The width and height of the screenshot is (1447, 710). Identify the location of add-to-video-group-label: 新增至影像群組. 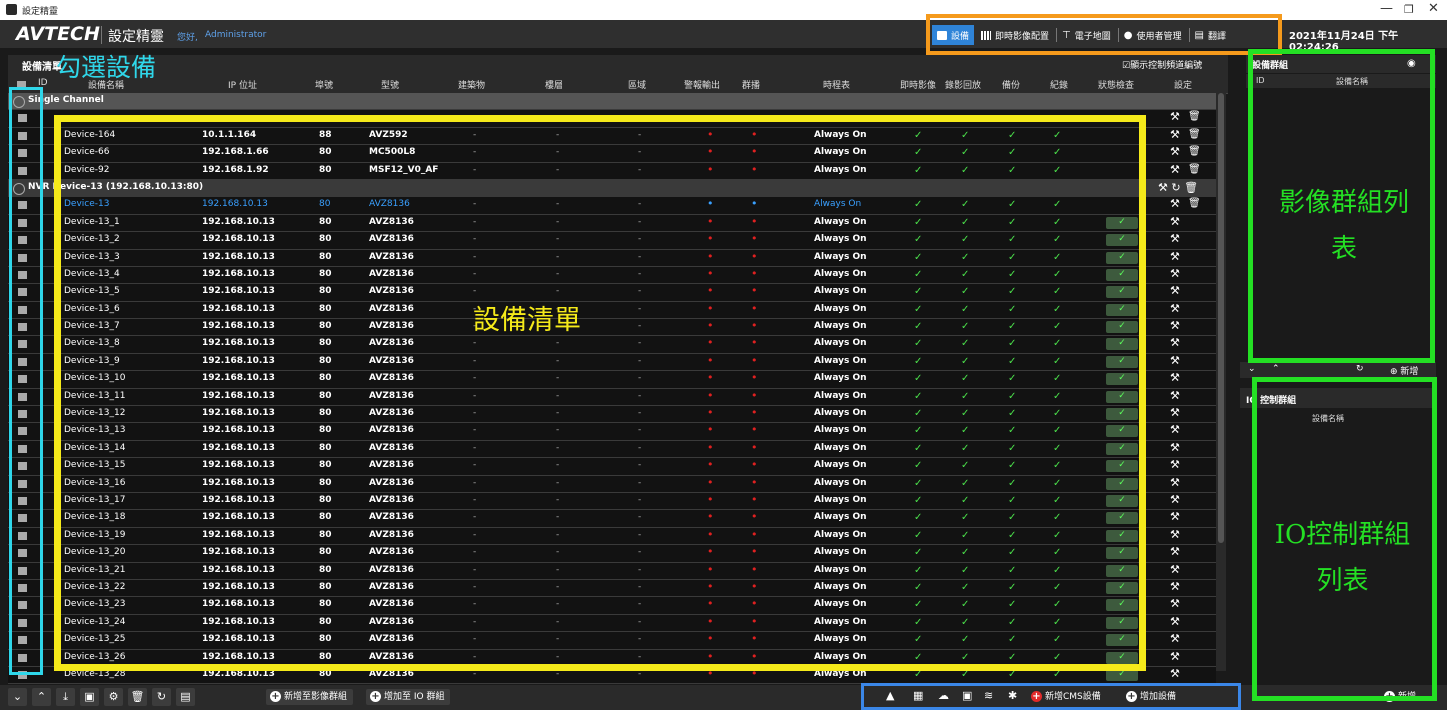
(316, 697).